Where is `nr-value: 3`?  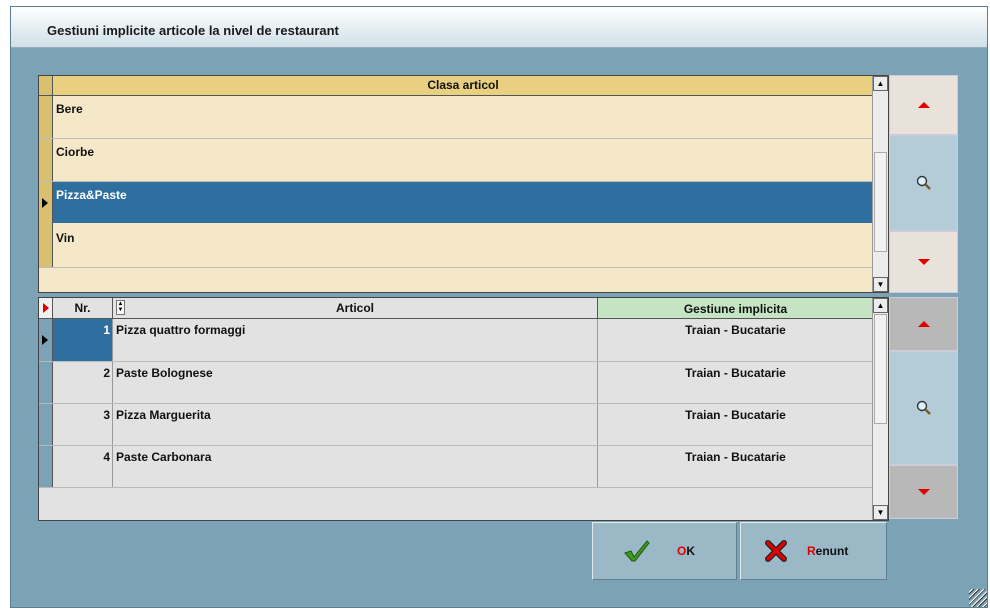 nr-value: 3 is located at coordinates (106, 415).